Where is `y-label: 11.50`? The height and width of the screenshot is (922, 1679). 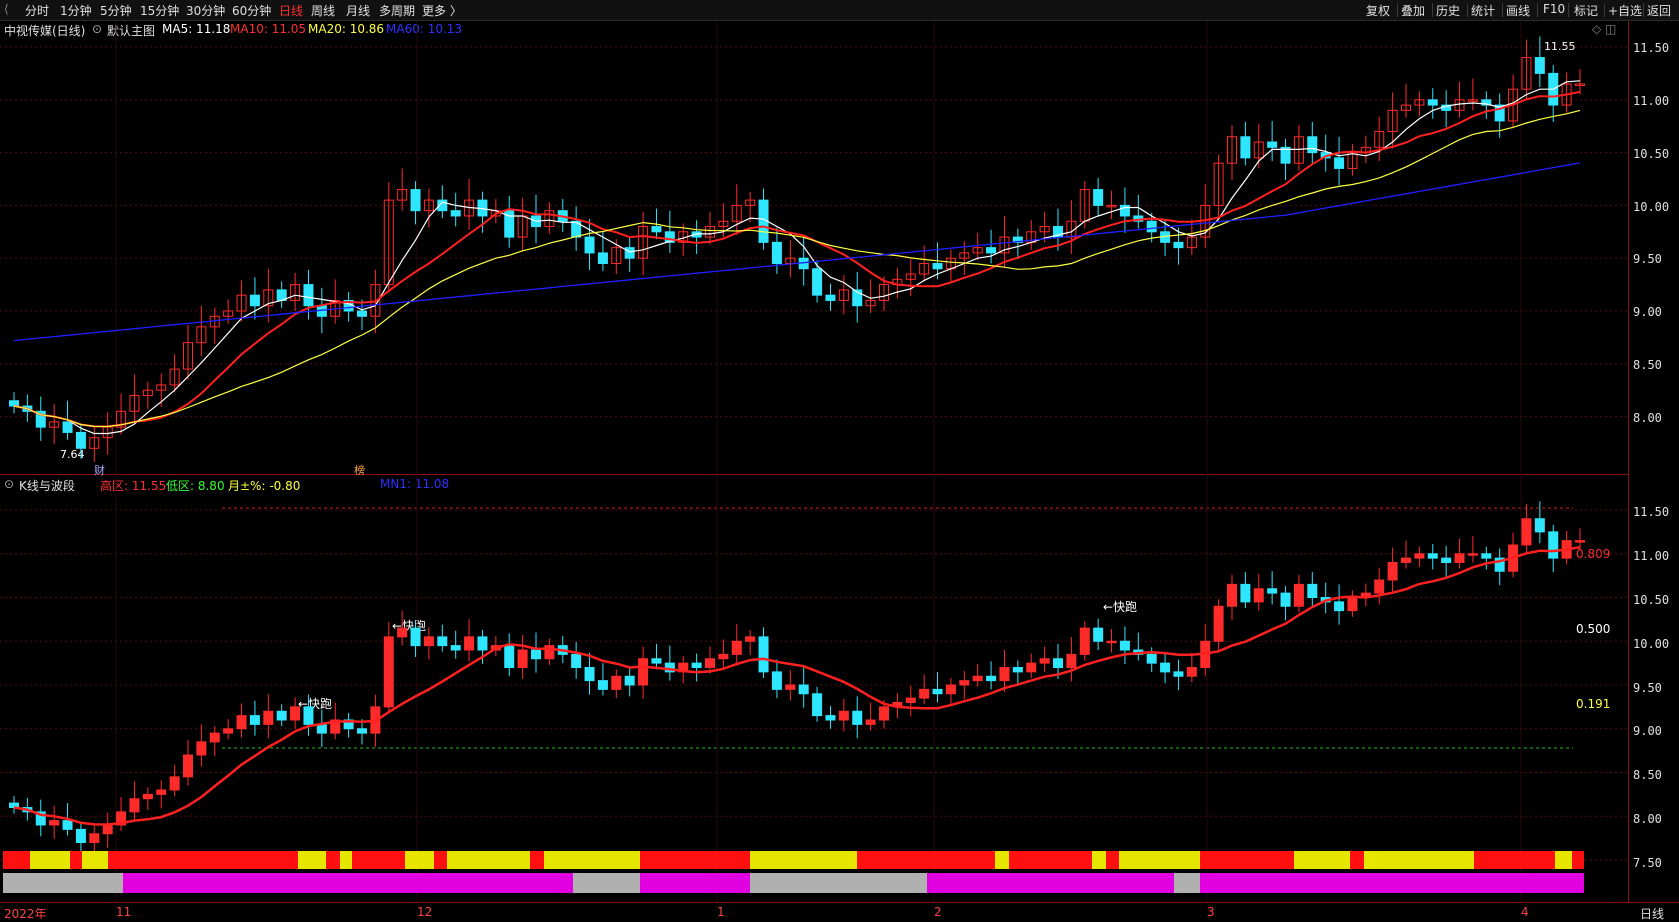 y-label: 11.50 is located at coordinates (1651, 48).